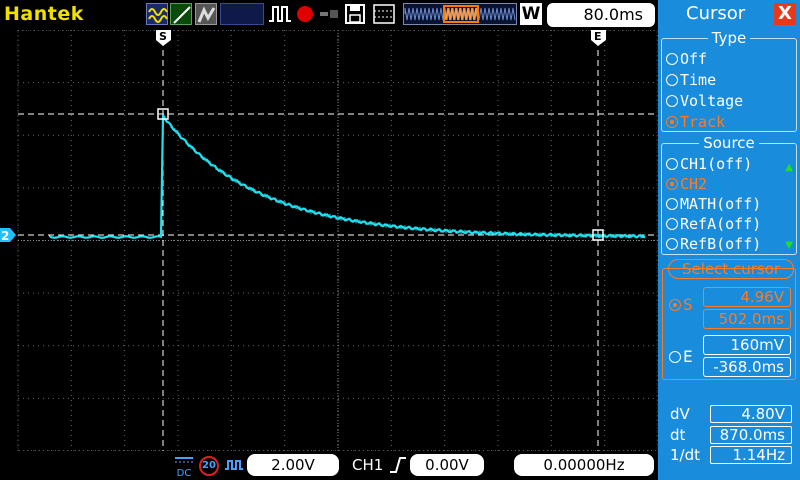 This screenshot has width=800, height=480. Describe the element at coordinates (584, 465) in the screenshot. I see `frequency-readout: 0.00000Hz` at that location.